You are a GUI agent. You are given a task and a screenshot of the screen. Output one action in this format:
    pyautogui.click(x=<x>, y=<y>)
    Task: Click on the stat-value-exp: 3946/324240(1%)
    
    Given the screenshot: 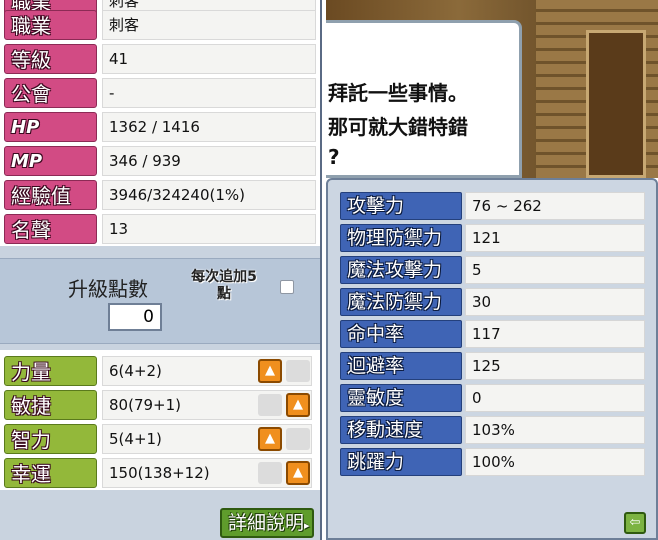 What is the action you would take?
    pyautogui.click(x=209, y=195)
    